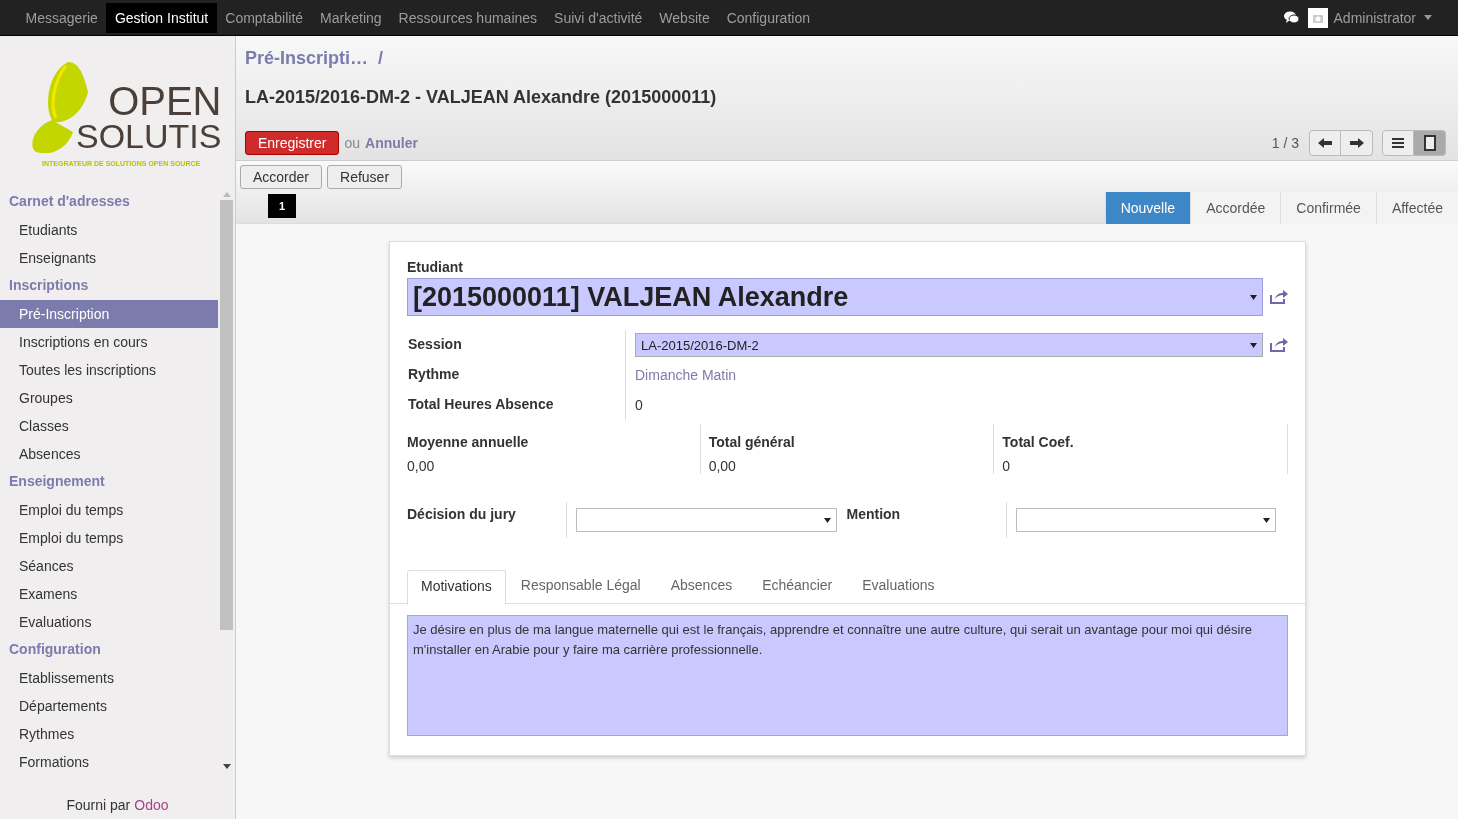 The image size is (1458, 819). Describe the element at coordinates (109, 230) in the screenshot. I see `sidebar-item: Etudiants` at that location.